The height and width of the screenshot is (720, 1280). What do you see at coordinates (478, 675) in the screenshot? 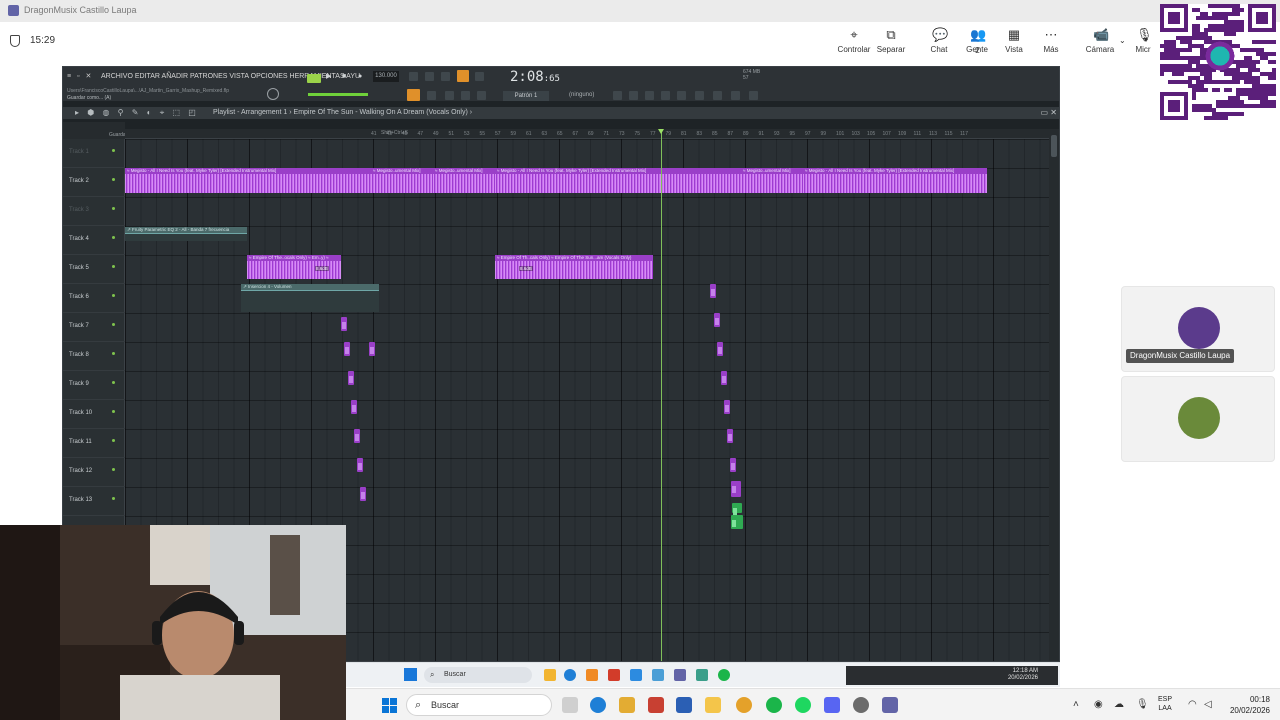
I see `shared-search-box: ⌕ Buscar` at bounding box center [478, 675].